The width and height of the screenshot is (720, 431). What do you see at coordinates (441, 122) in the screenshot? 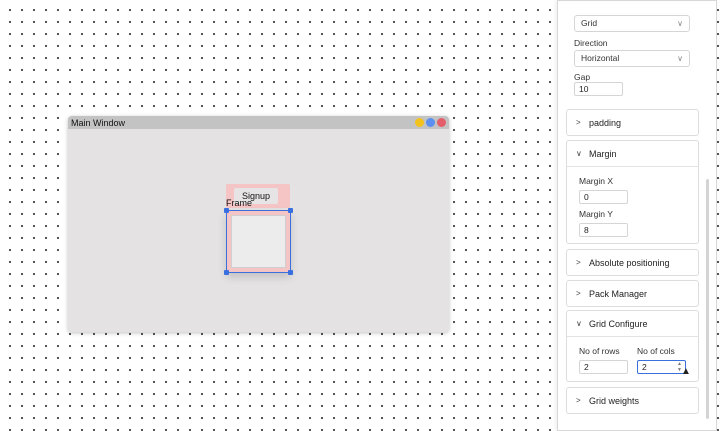
I see `close-button` at bounding box center [441, 122].